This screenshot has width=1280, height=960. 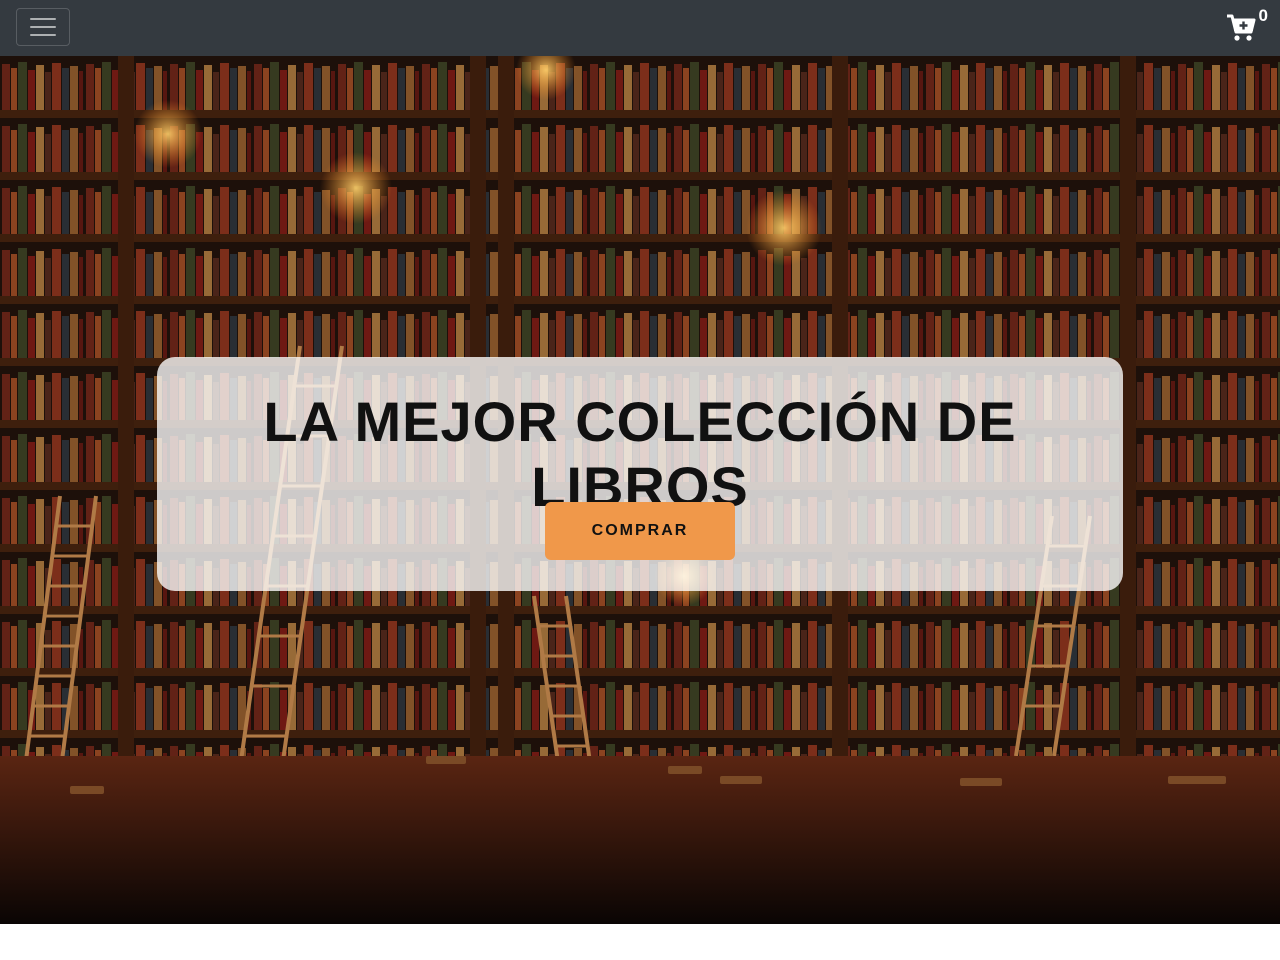 What do you see at coordinates (640, 454) in the screenshot?
I see `hero-title: LA MEJOR COLECCIÓN DE LIBROS` at bounding box center [640, 454].